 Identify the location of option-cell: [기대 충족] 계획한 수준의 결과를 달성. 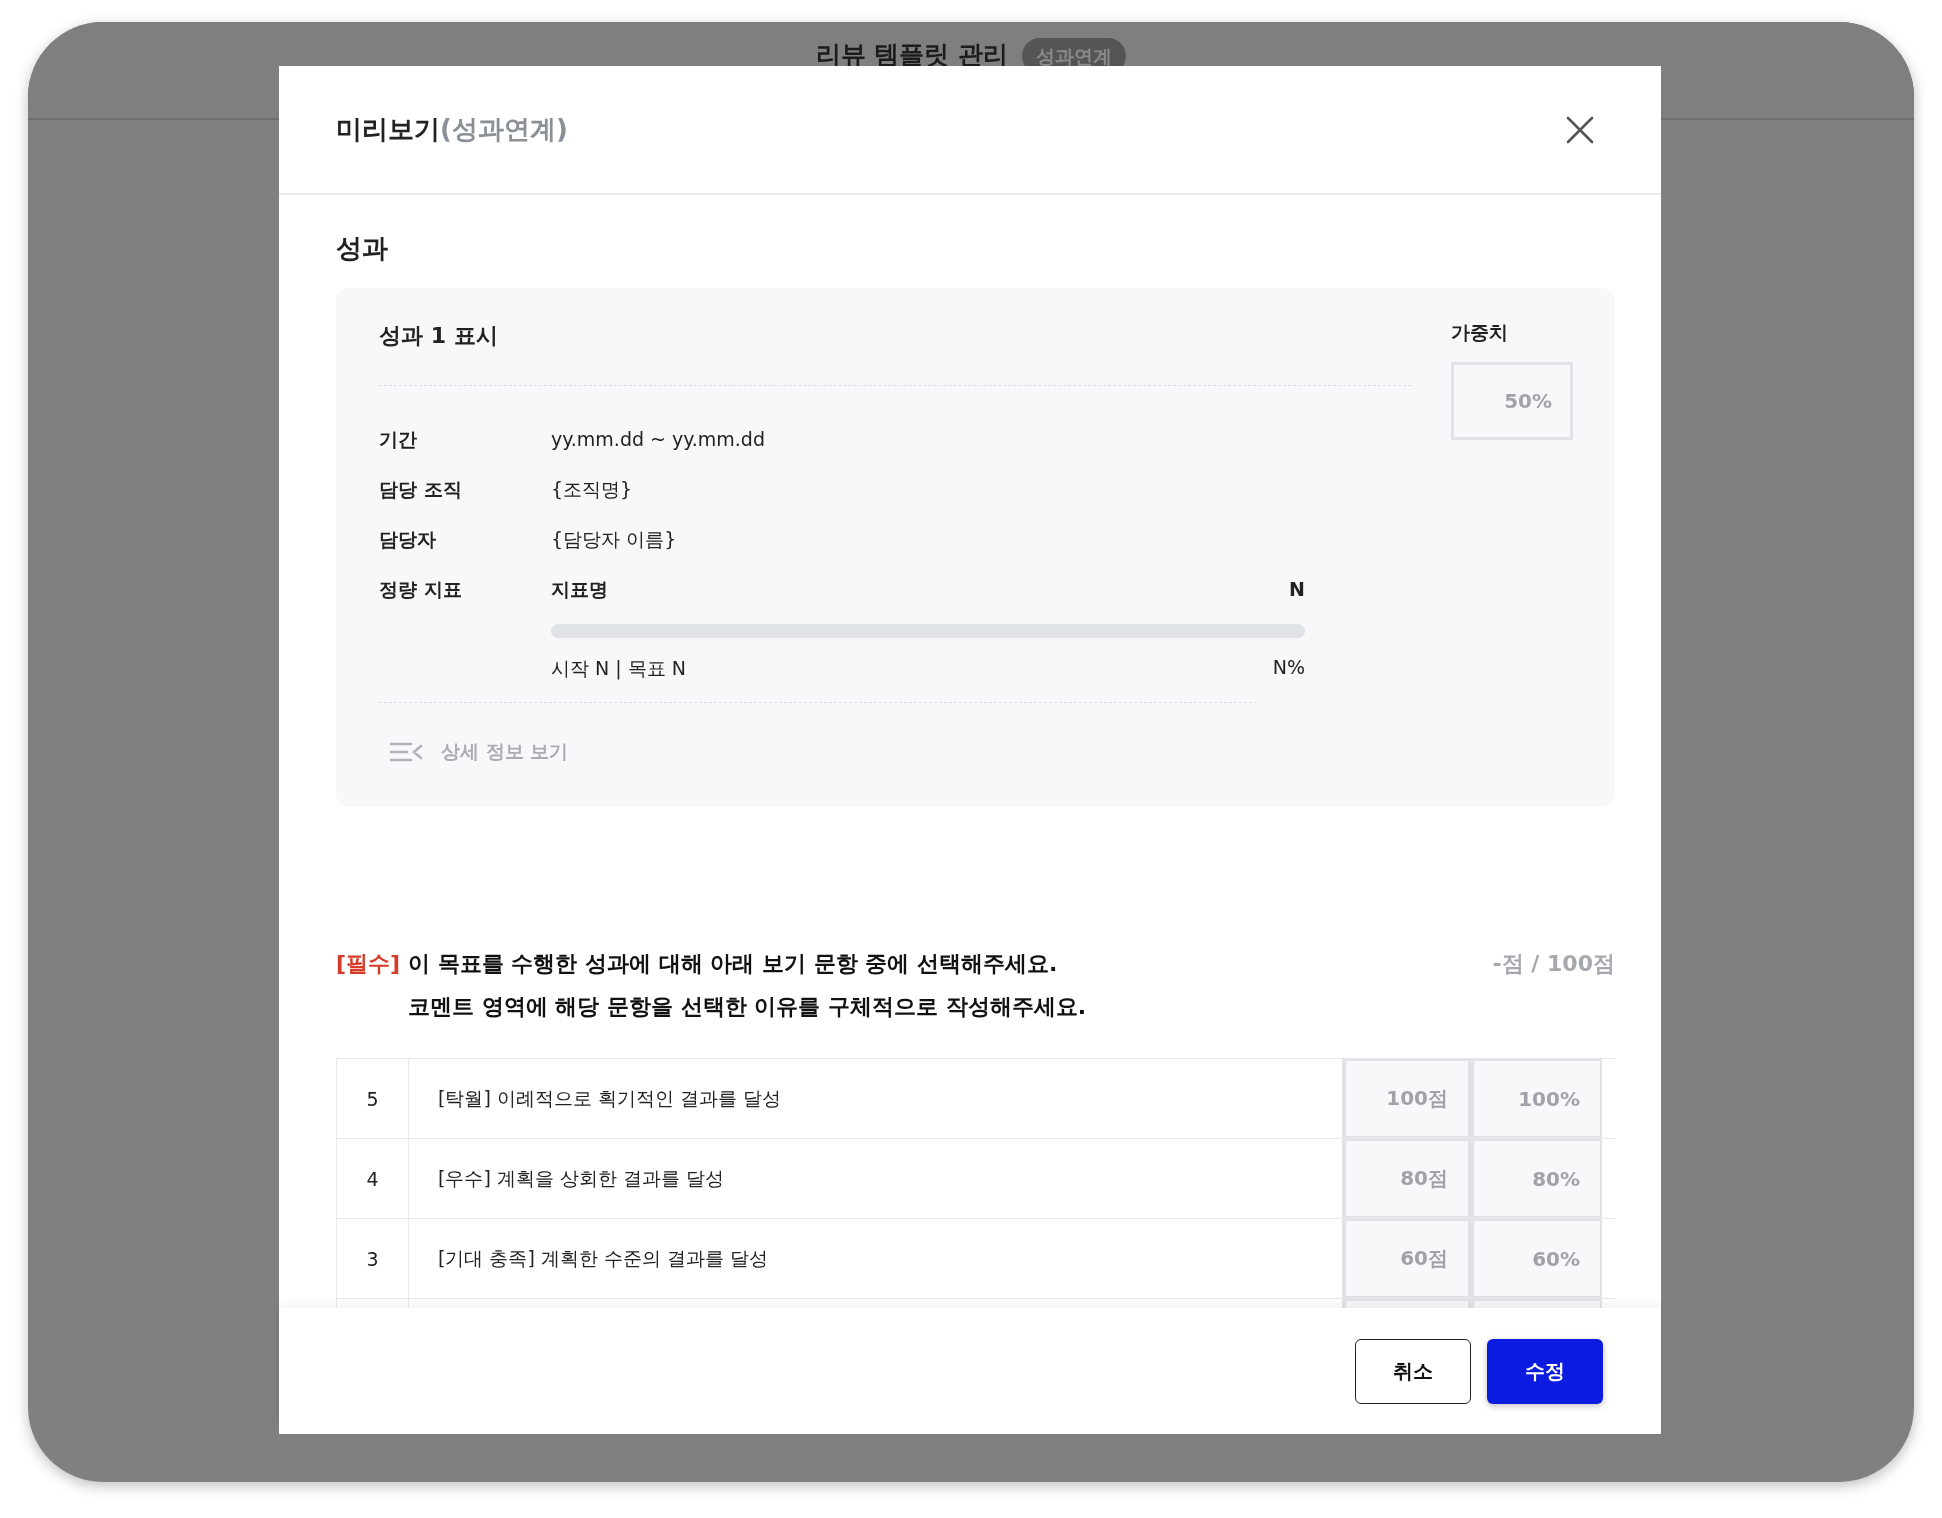
(875, 1258).